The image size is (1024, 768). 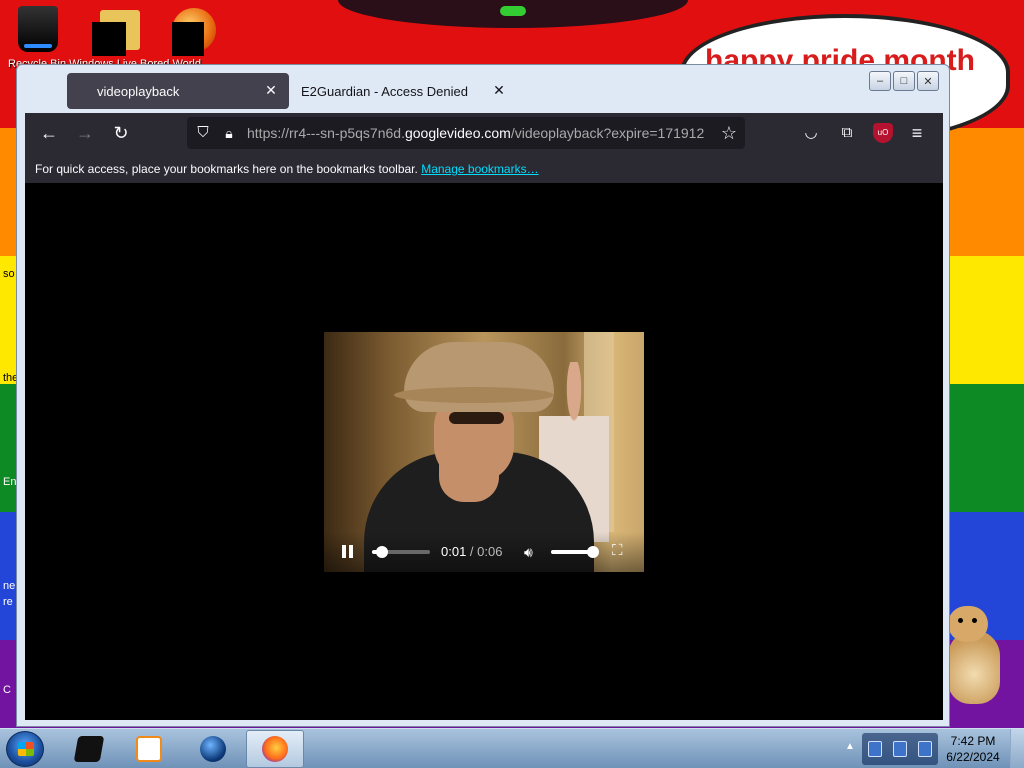 What do you see at coordinates (575, 552) in the screenshot?
I see `volume-slider` at bounding box center [575, 552].